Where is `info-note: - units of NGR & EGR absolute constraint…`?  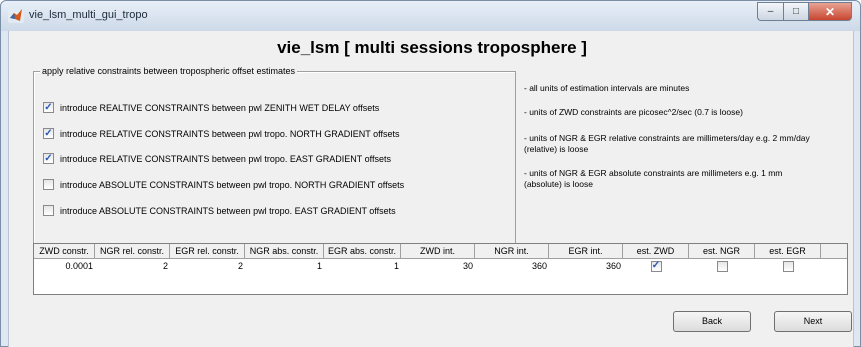 info-note: - units of NGR & EGR absolute constraint… is located at coordinates (653, 178).